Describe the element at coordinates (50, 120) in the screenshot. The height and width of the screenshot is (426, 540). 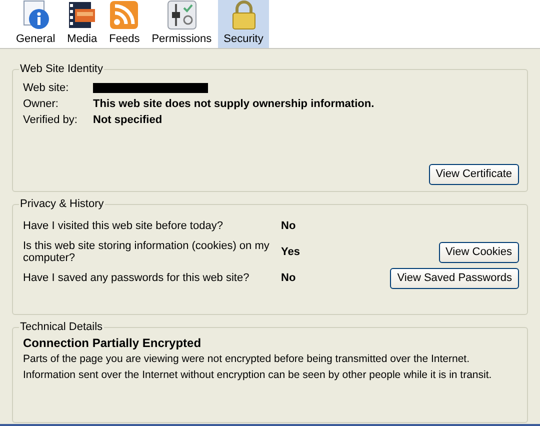
I see `field-label: Verified by:` at that location.